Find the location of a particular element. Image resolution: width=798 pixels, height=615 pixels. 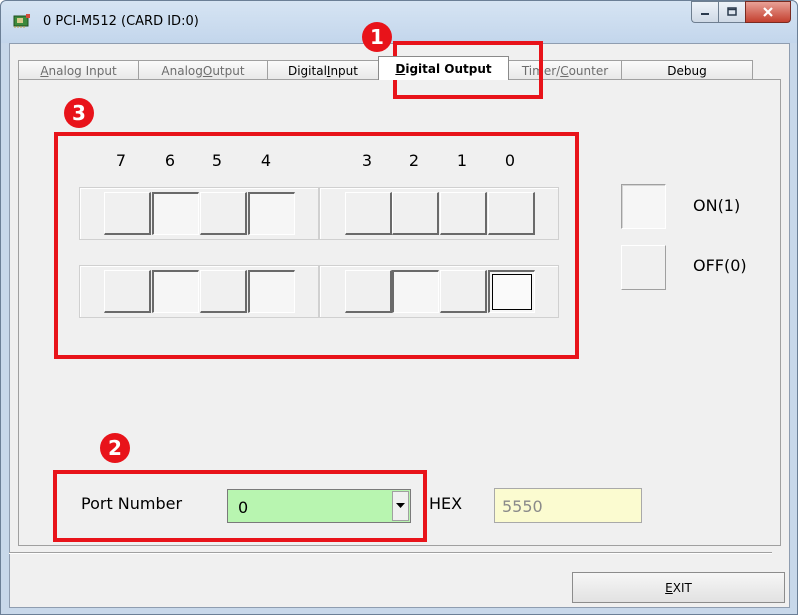

window-title: 0 PCI-M512 (CARD ID:0) is located at coordinates (121, 21).